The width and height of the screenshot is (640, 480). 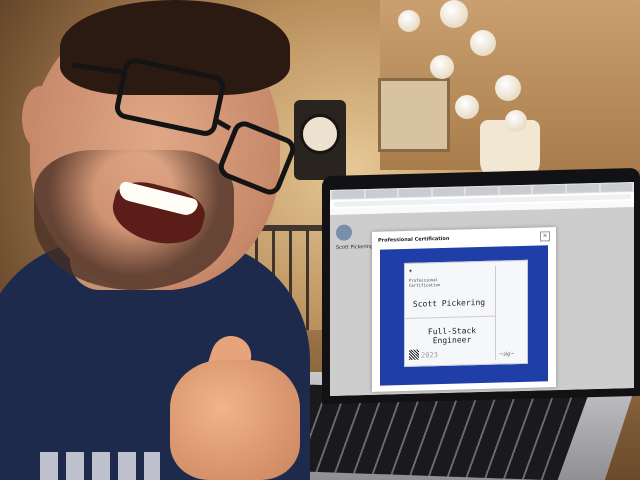 I want to click on certificate-year: 2023, so click(x=429, y=355).